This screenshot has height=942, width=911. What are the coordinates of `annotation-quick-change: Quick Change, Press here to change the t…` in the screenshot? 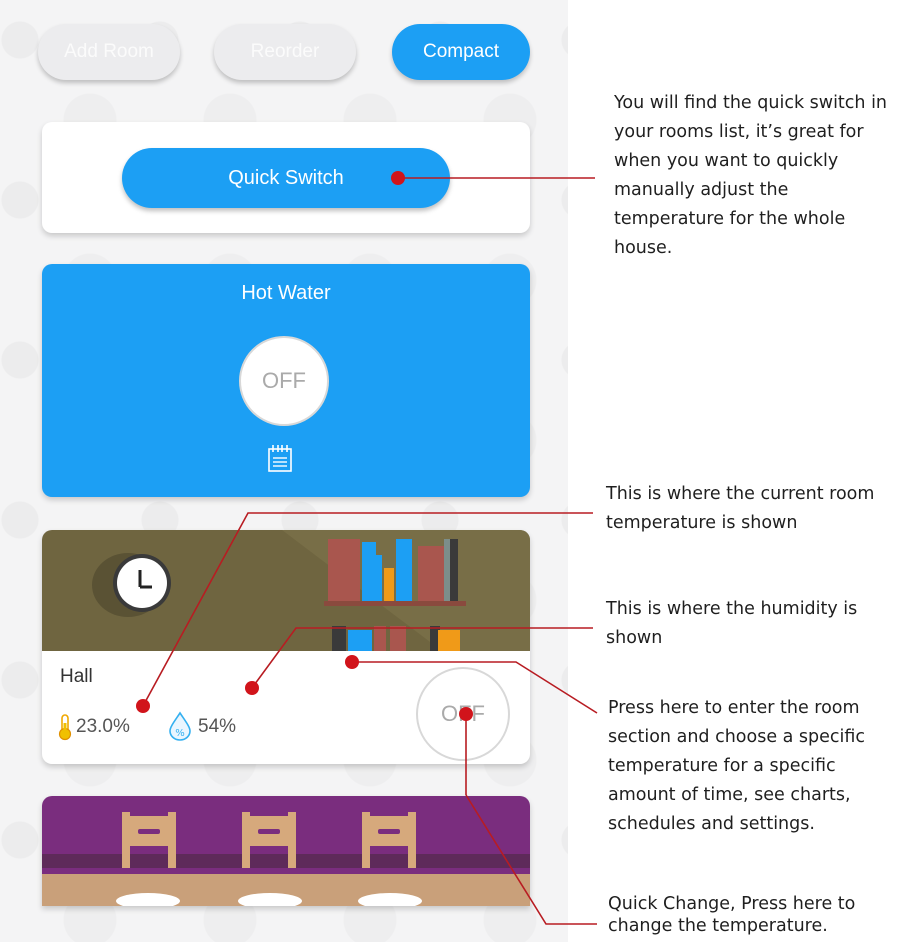 It's located at (732, 915).